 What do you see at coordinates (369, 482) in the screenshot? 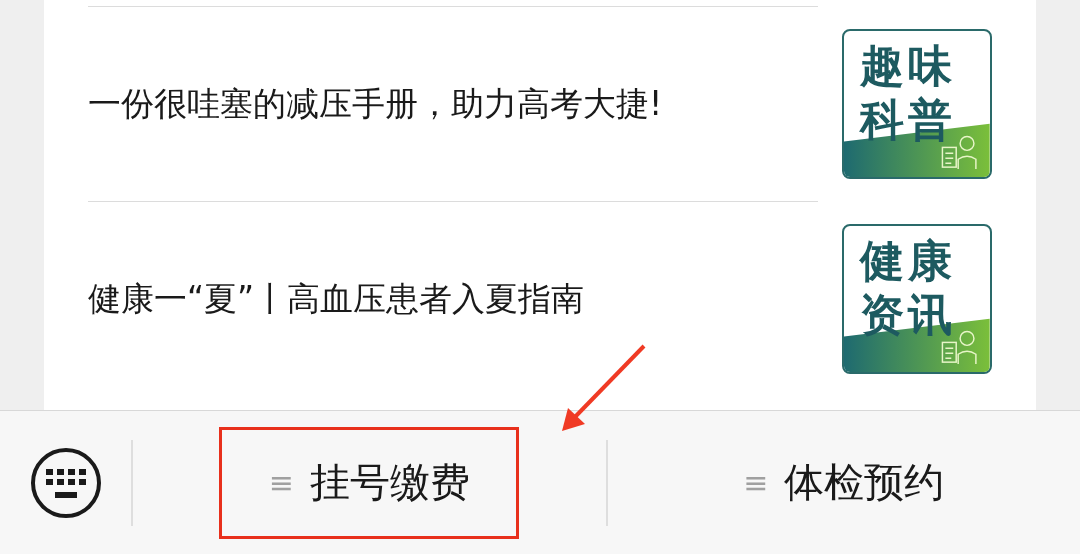
I see `menu-item: ≡ 挂号缴费` at bounding box center [369, 482].